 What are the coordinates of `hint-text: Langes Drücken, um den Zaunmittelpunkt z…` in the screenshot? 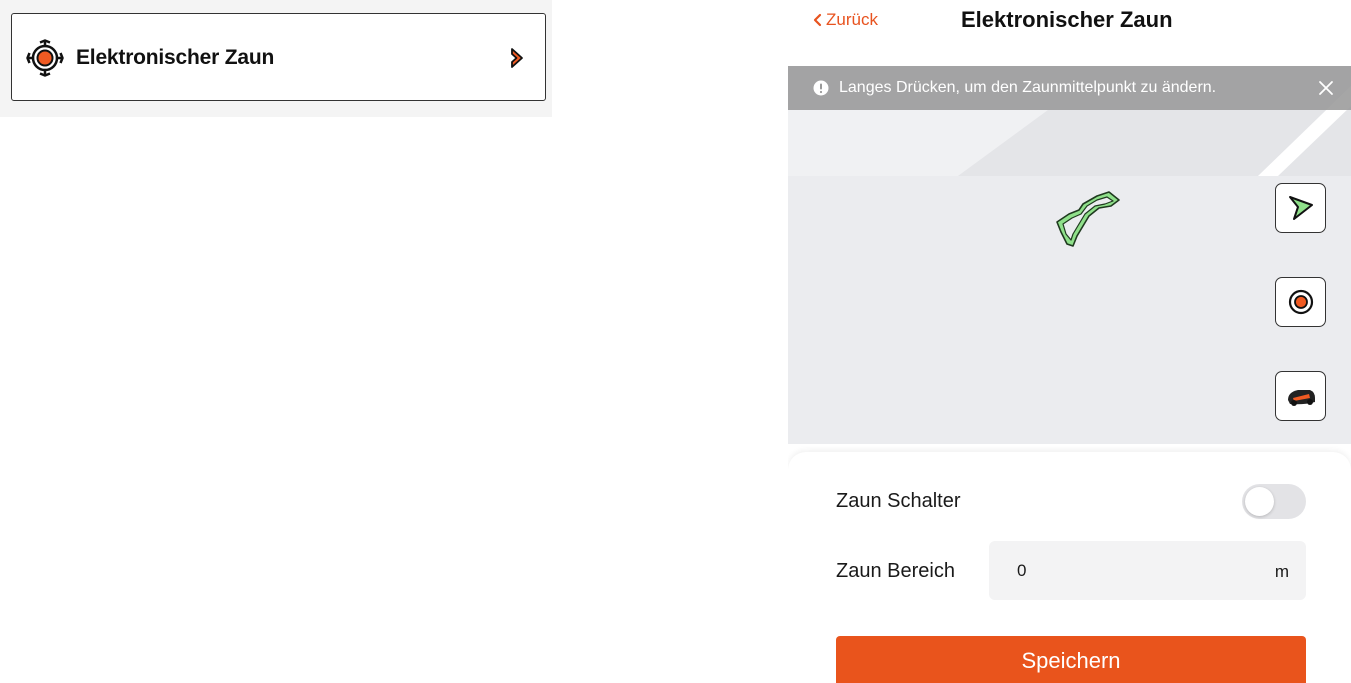 It's located at (1028, 87).